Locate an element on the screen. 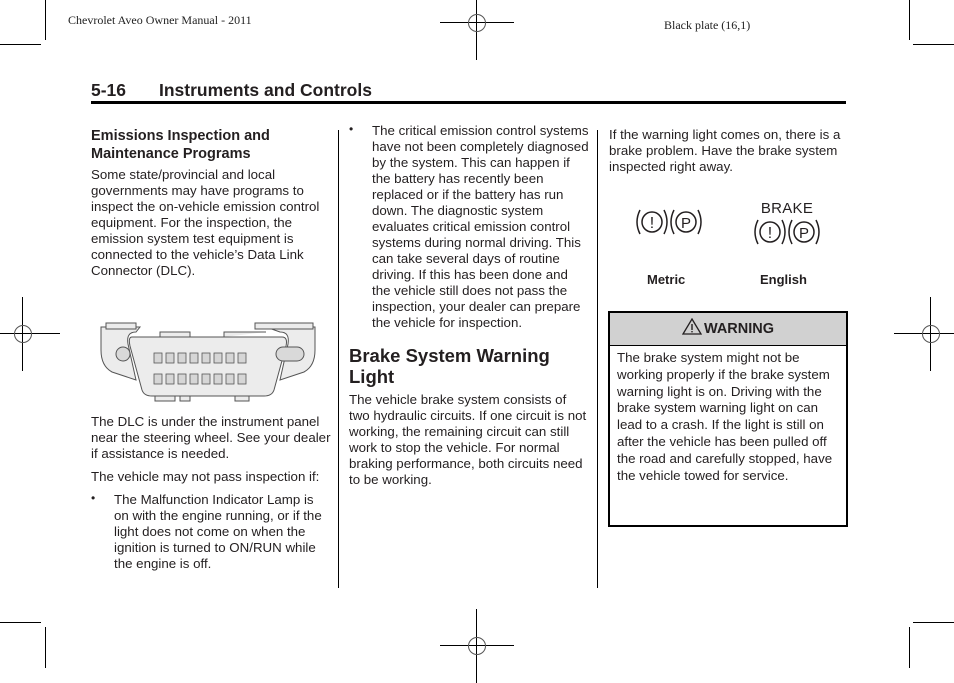  dlc-connector-icon is located at coordinates (208, 362).